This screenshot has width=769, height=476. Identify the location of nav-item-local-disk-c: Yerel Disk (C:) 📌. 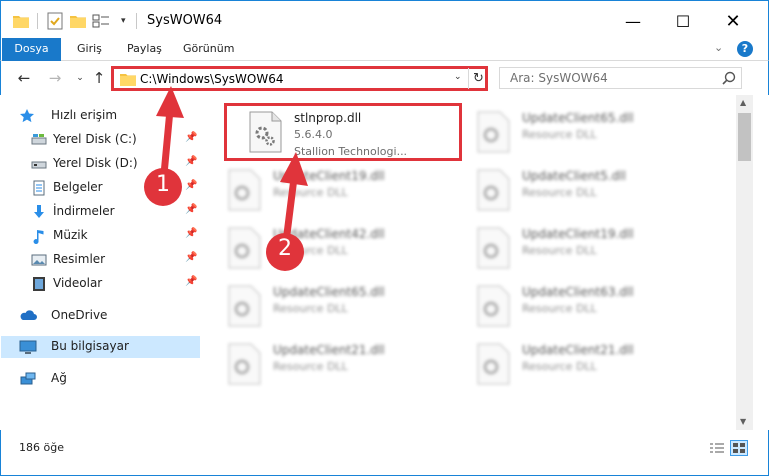
(100, 140).